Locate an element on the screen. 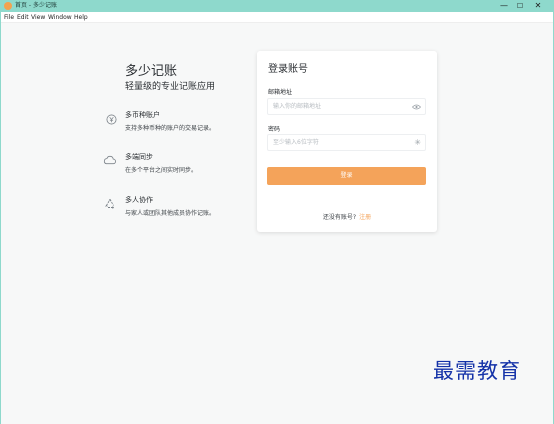  brand-subtitle: 轻量级的专业记账应用 is located at coordinates (170, 87).